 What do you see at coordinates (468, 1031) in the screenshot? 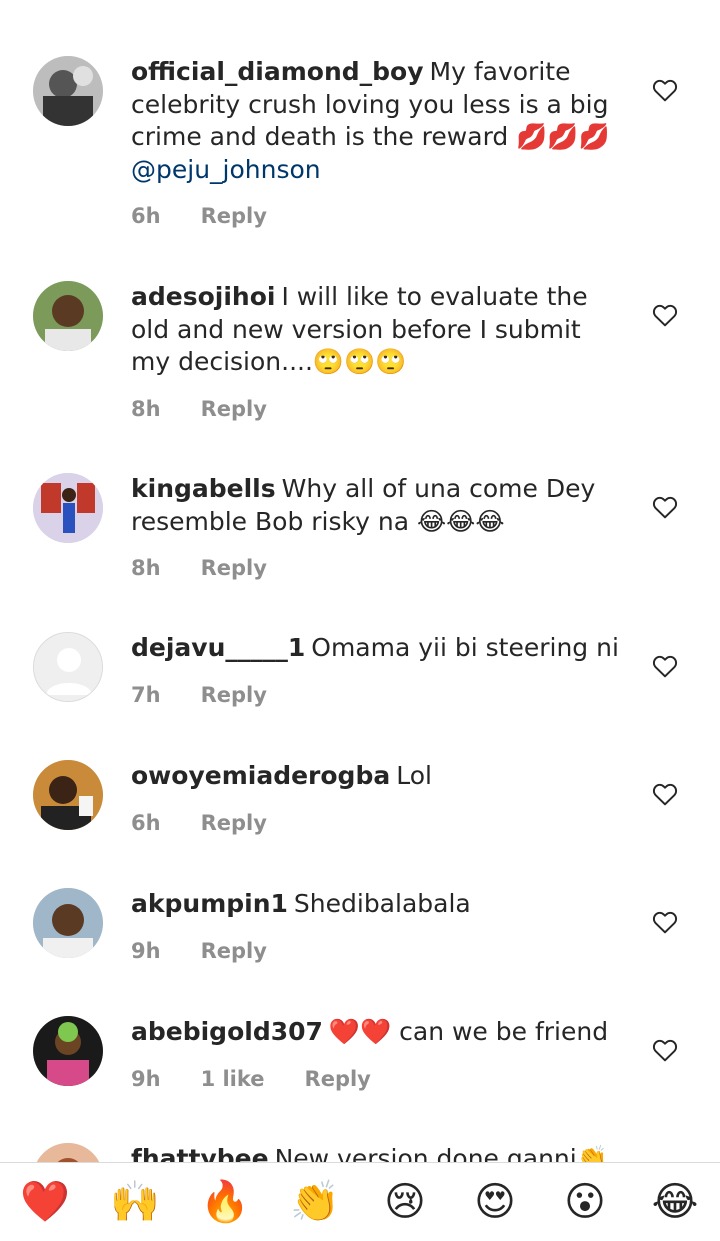
I see `comment-body: ❤️❤️ can we be friend` at bounding box center [468, 1031].